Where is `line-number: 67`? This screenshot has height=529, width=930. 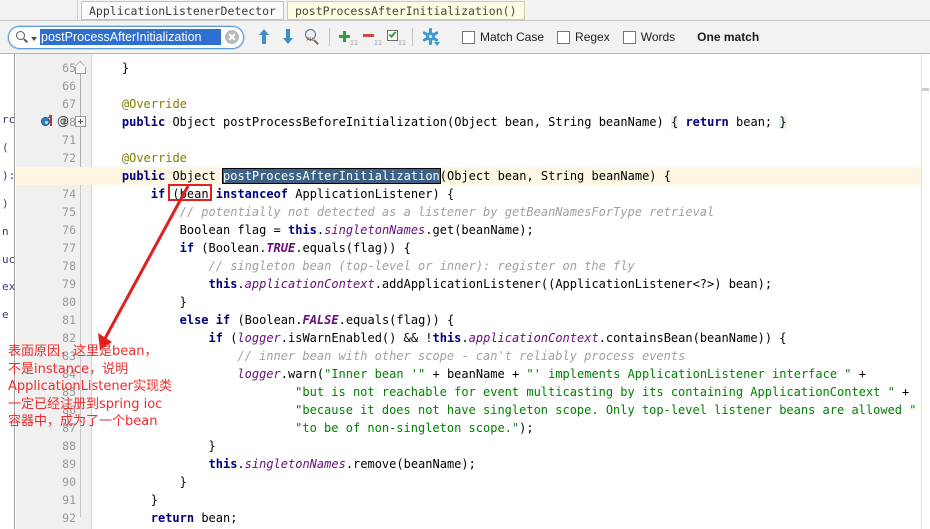 line-number: 67 is located at coordinates (69, 104).